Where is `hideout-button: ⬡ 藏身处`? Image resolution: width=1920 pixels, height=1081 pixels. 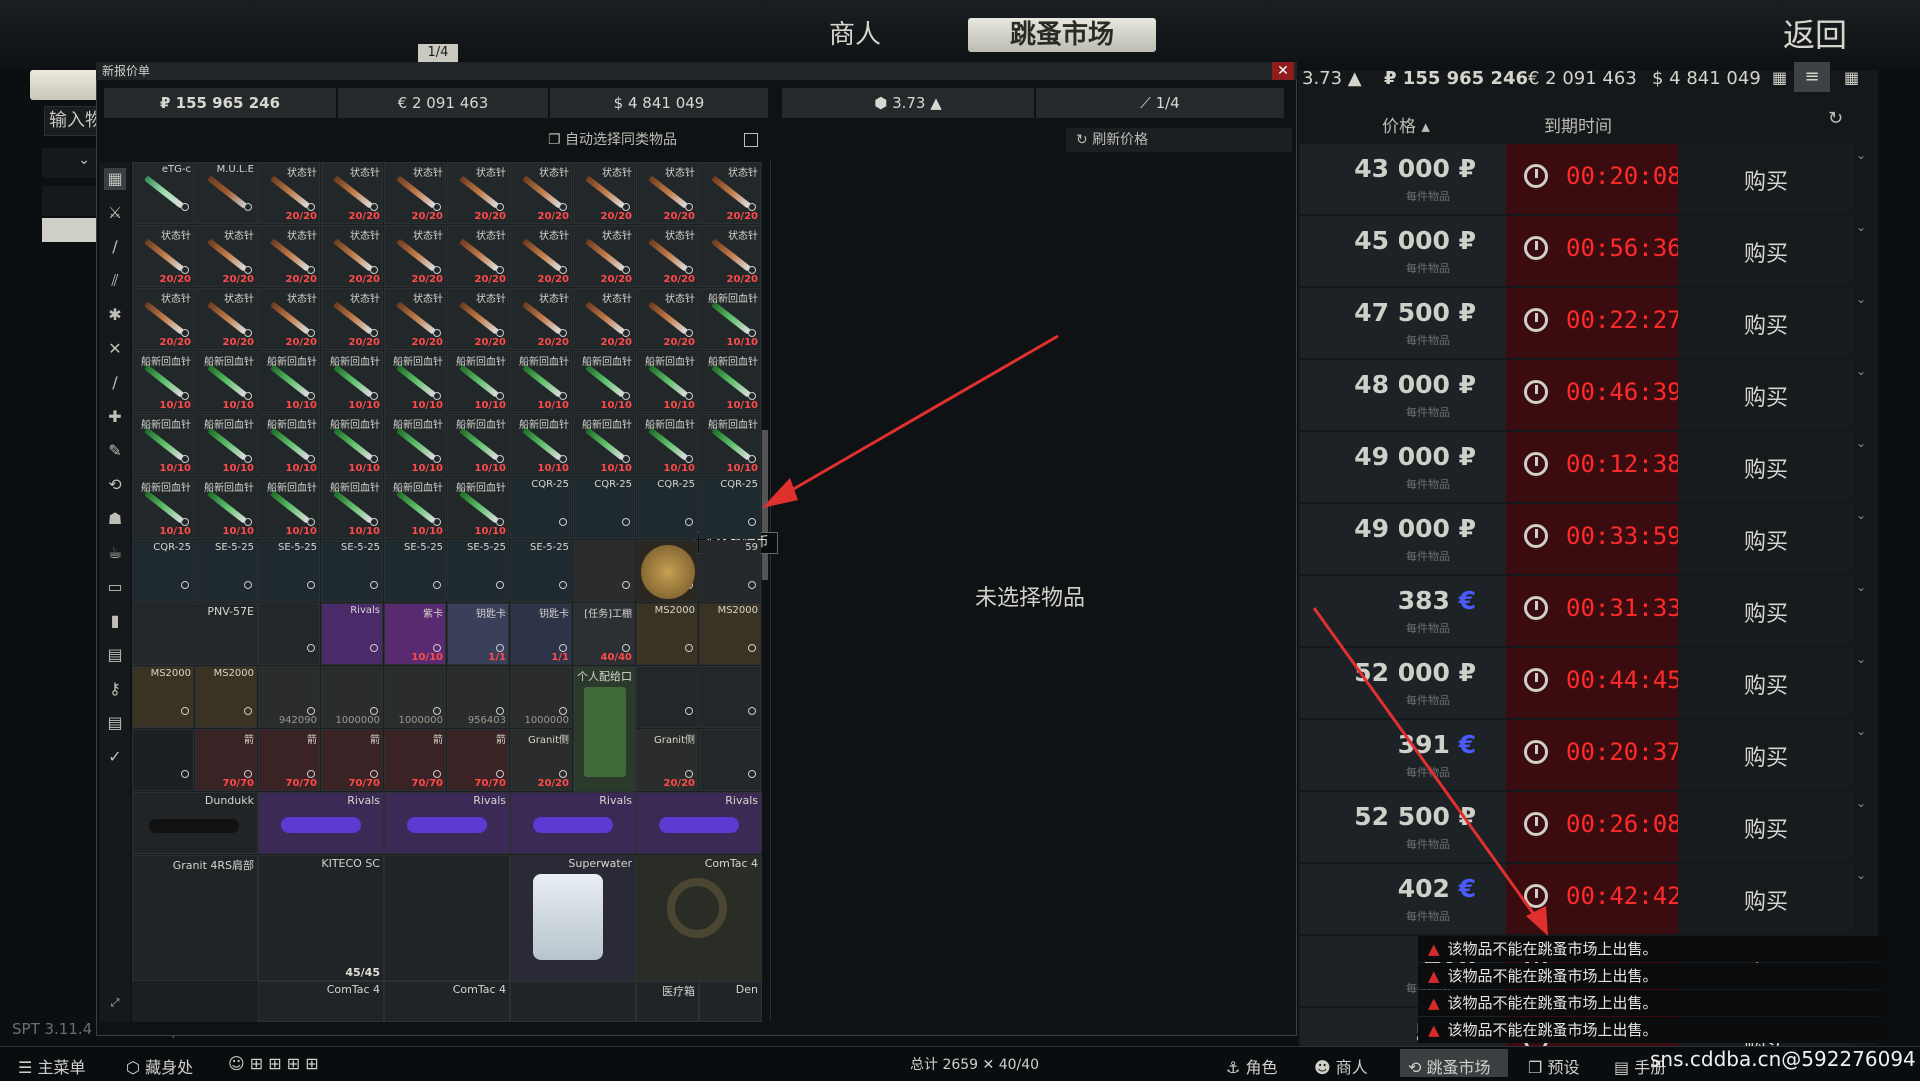
hideout-button: ⬡ 藏身处 is located at coordinates (159, 1066).